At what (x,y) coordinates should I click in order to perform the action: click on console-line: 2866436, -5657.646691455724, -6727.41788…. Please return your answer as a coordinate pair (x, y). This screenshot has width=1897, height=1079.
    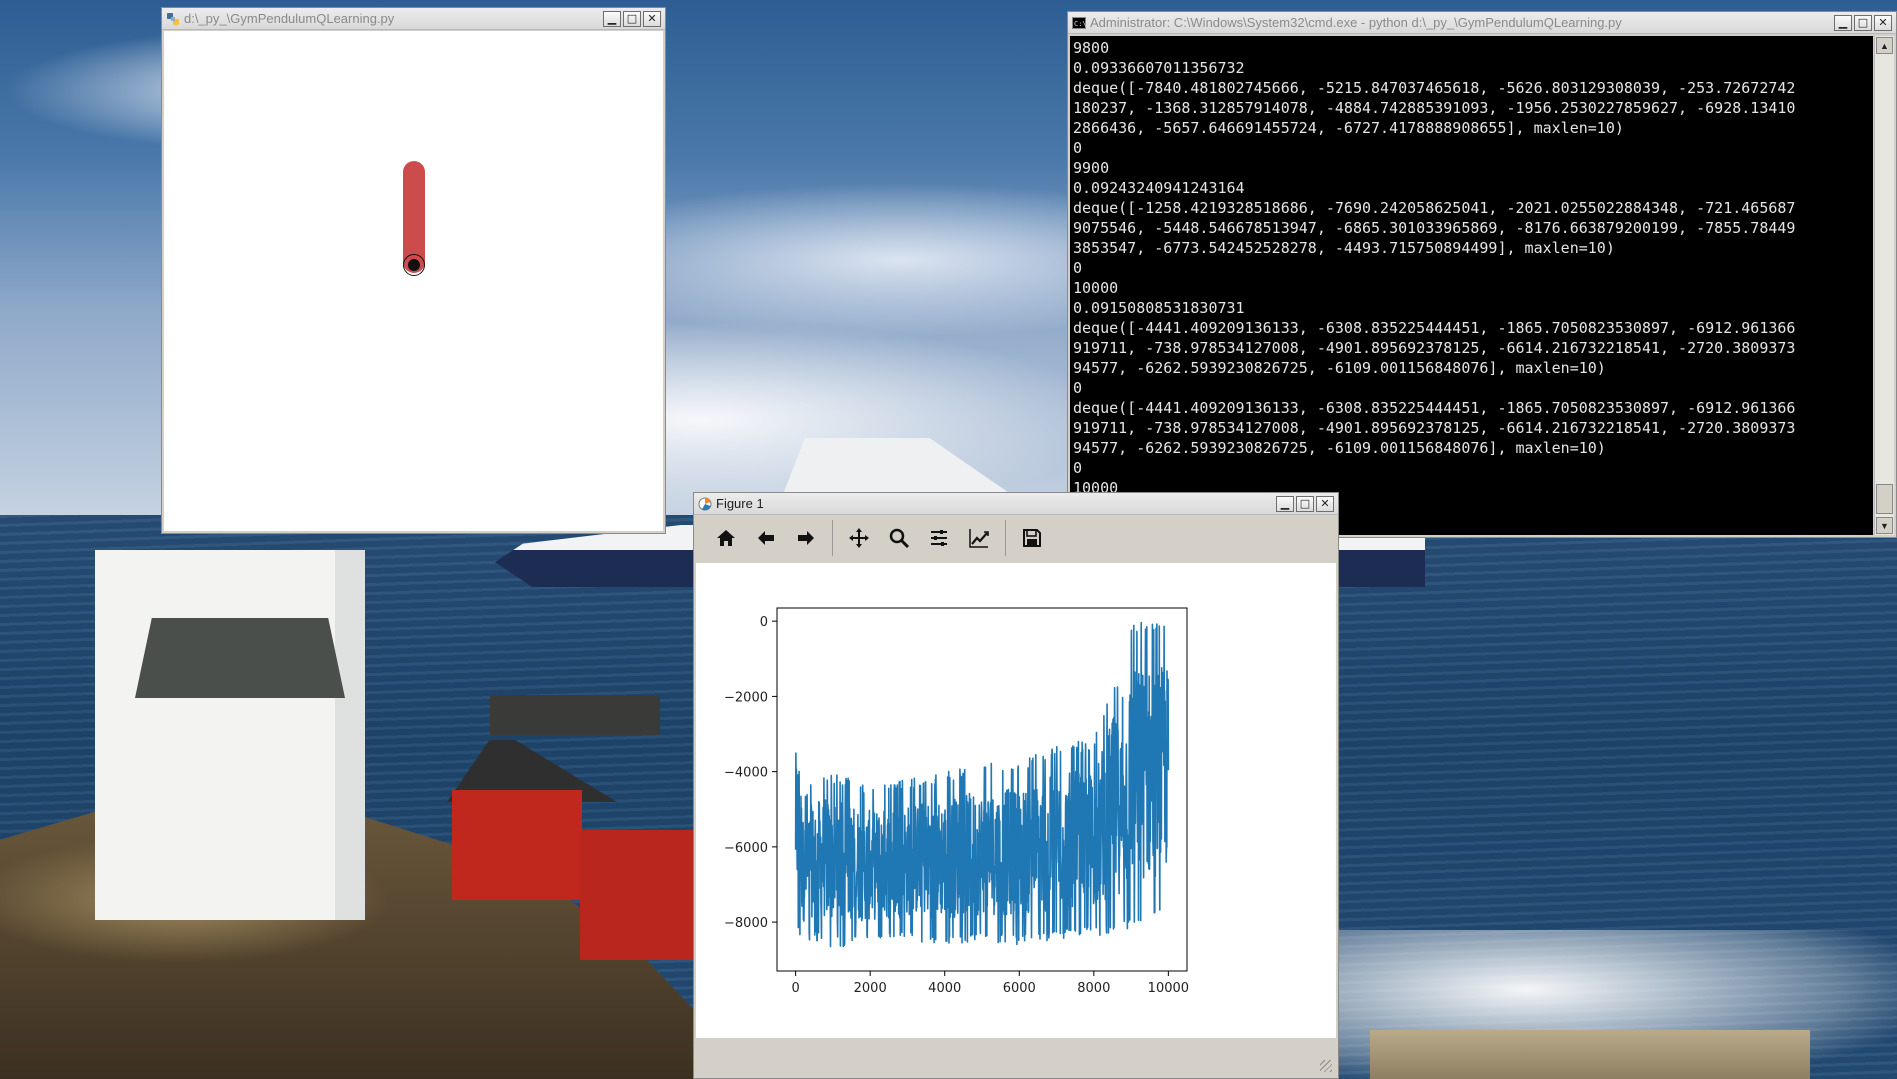
    Looking at the image, I should click on (1348, 128).